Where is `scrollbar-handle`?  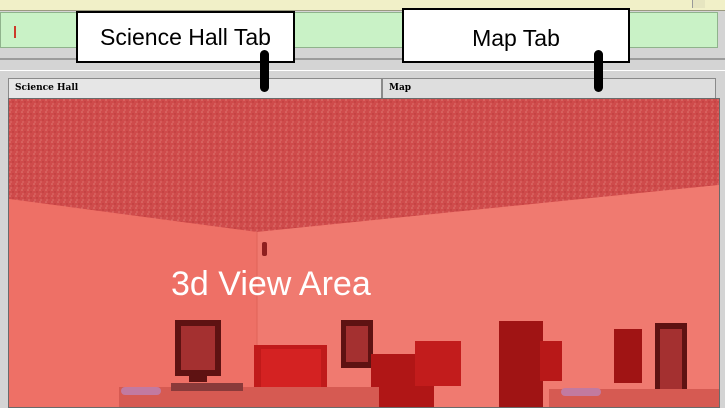
scrollbar-handle is located at coordinates (698, 4).